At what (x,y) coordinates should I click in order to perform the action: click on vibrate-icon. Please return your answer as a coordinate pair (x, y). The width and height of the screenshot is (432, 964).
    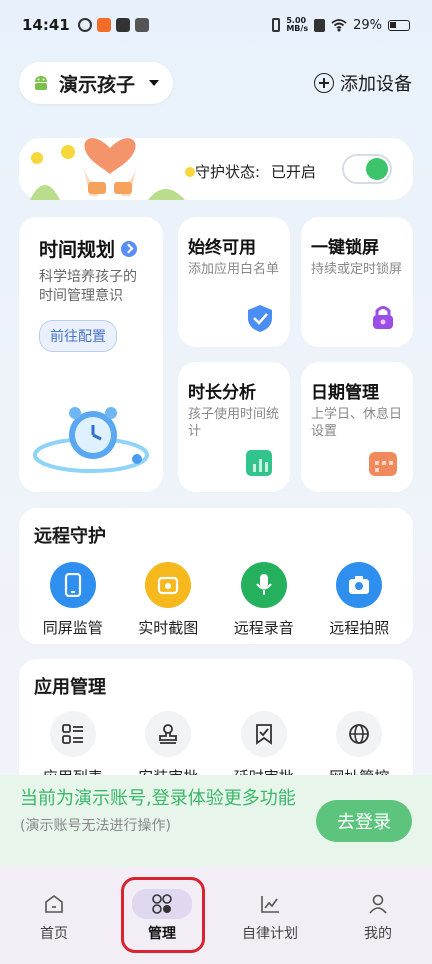
    Looking at the image, I should click on (276, 25).